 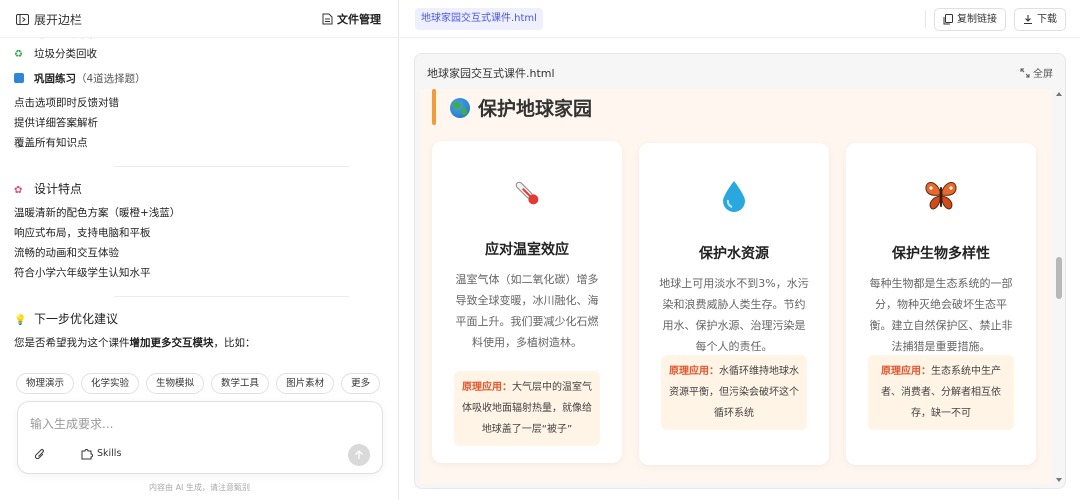 I want to click on chip-more: 更多, so click(x=361, y=383).